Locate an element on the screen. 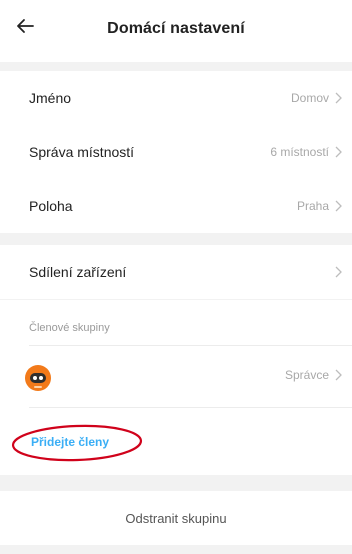  name-value: Domov is located at coordinates (309, 98).